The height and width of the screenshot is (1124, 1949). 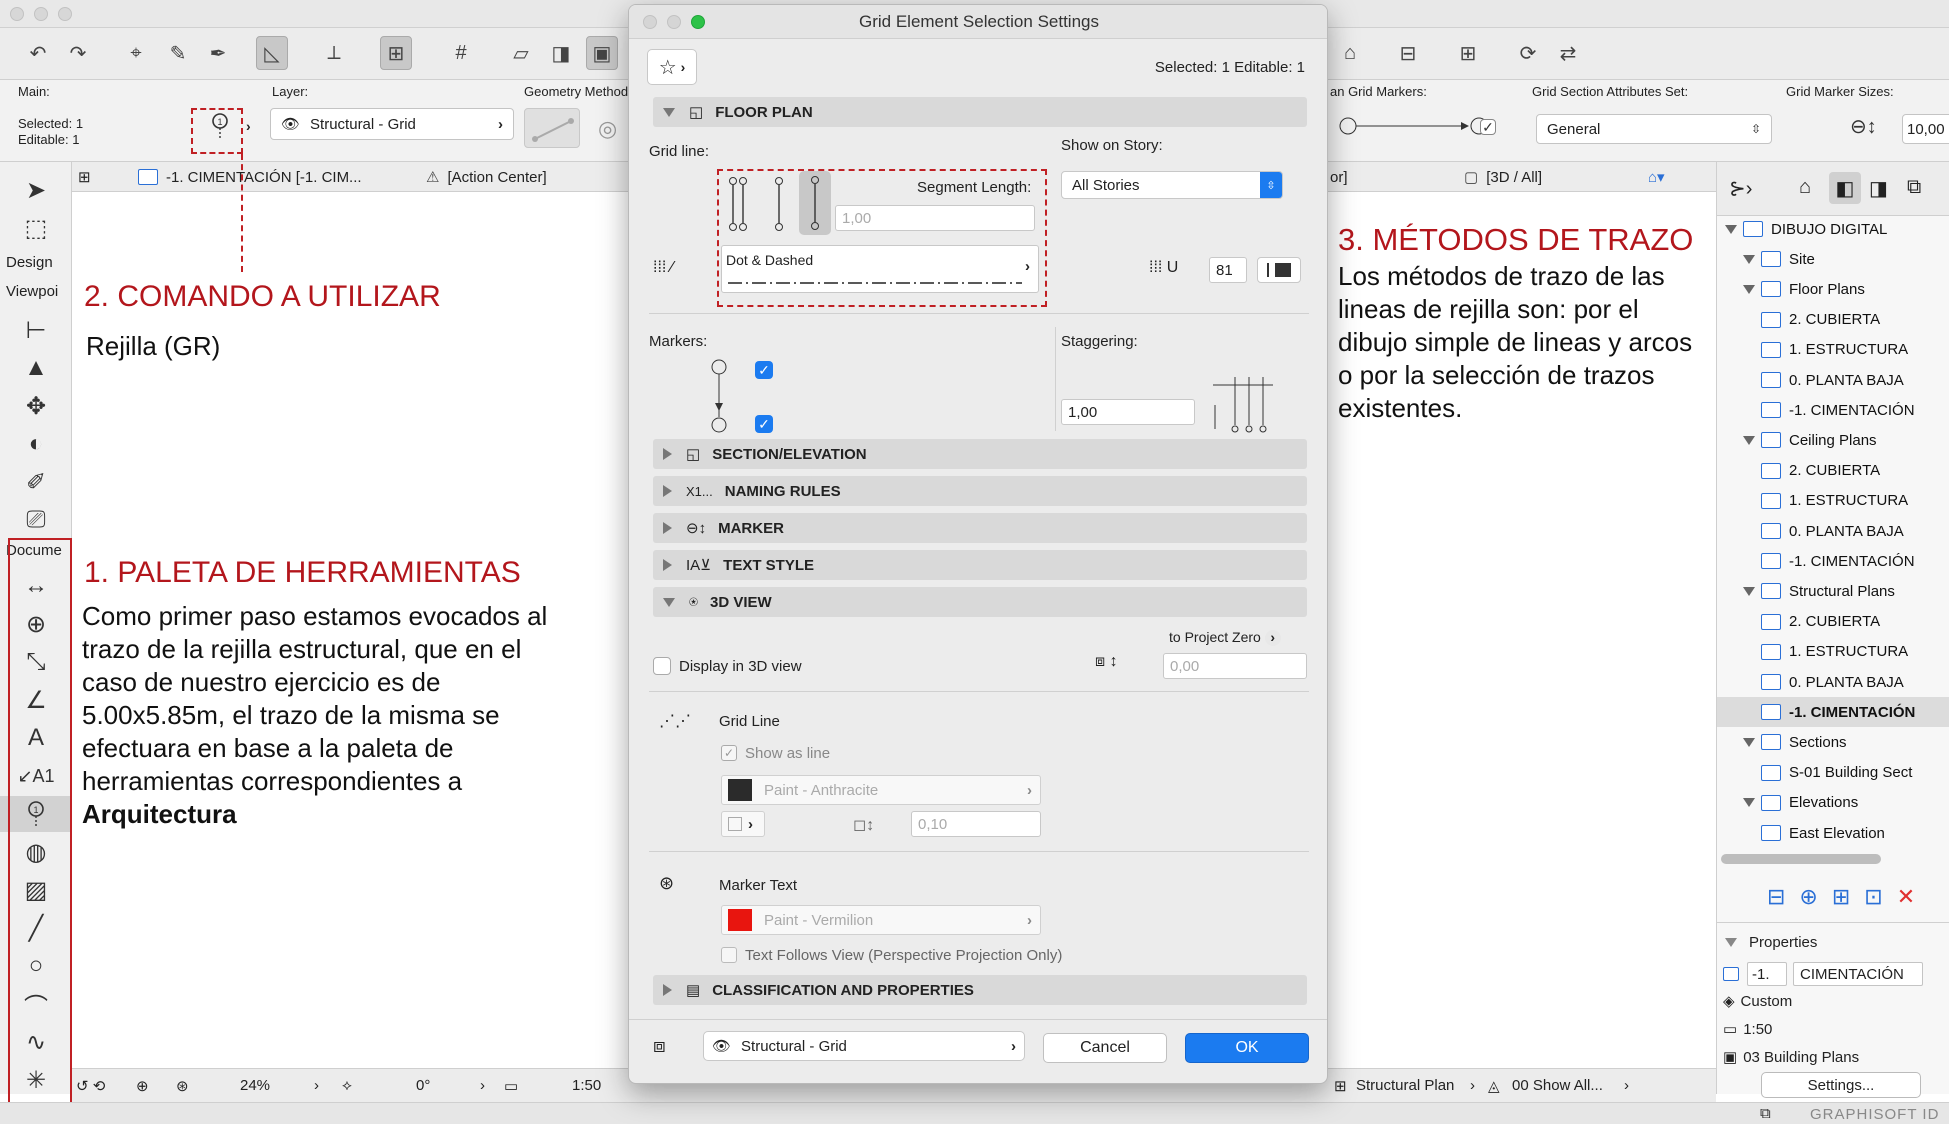 What do you see at coordinates (36, 482) in the screenshot?
I see `detail-tool-icon: ✐` at bounding box center [36, 482].